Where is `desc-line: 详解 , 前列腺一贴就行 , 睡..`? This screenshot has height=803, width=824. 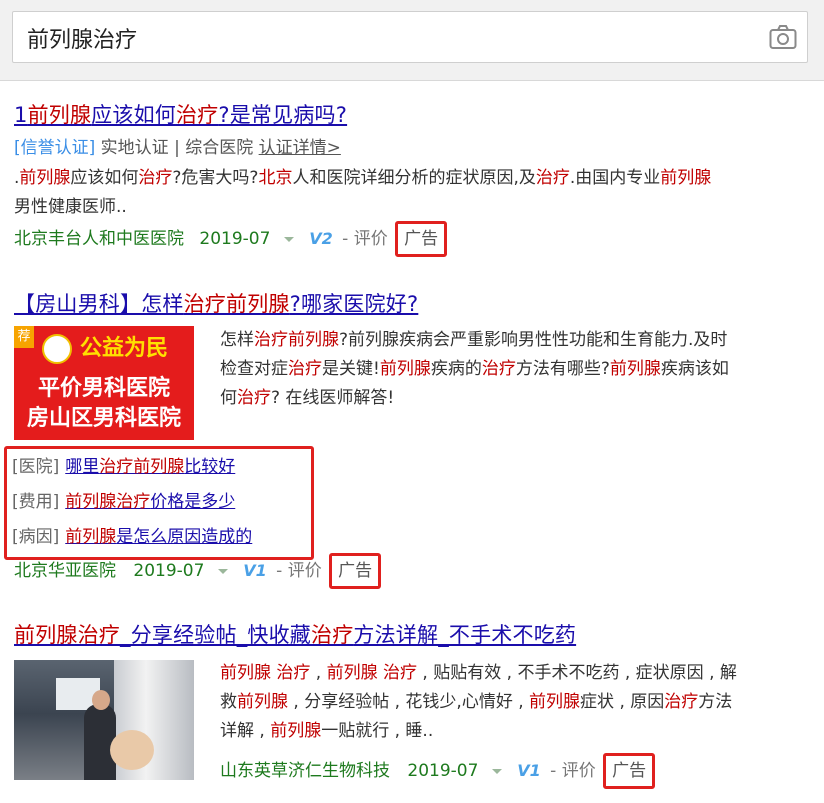 desc-line: 详解 , 前列腺一贴就行 , 睡.. is located at coordinates (520, 731).